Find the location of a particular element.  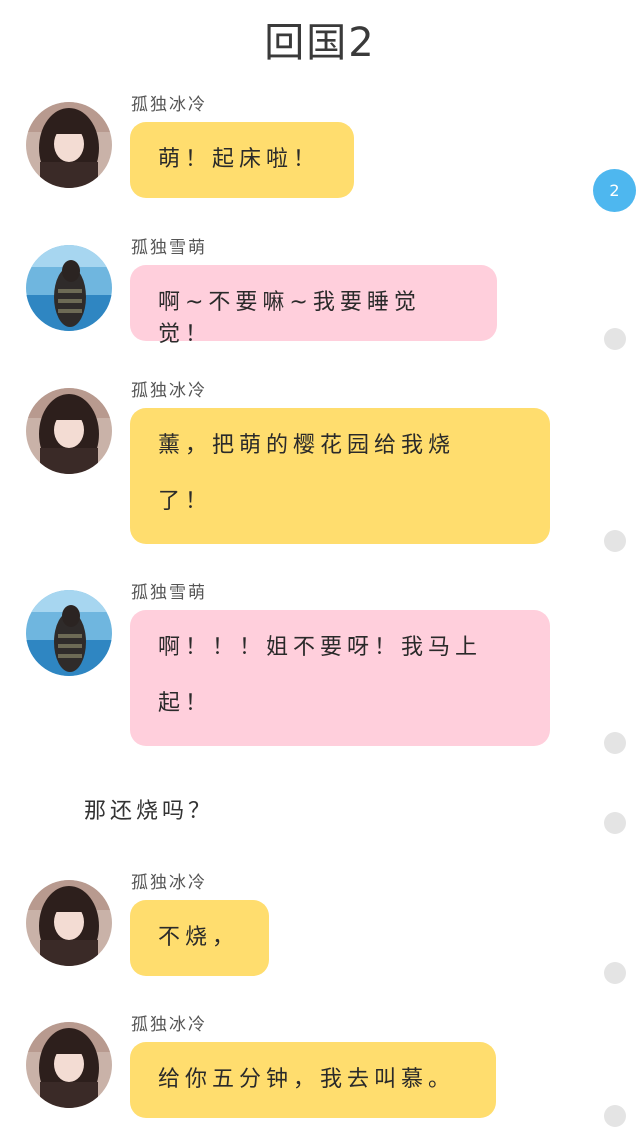

message-item: 孤独冰冷 萌！起床啦！ is located at coordinates (300, 149).